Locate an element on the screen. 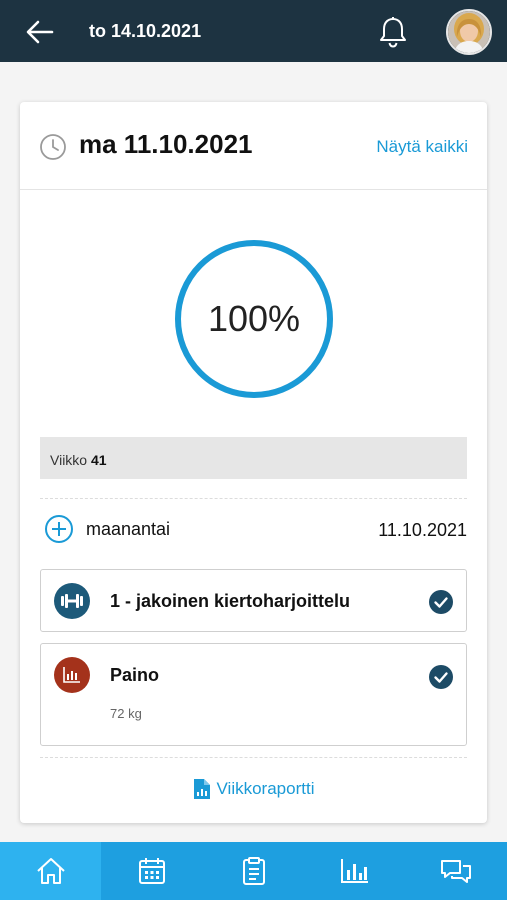  progress-ring: 100% is located at coordinates (254, 319).